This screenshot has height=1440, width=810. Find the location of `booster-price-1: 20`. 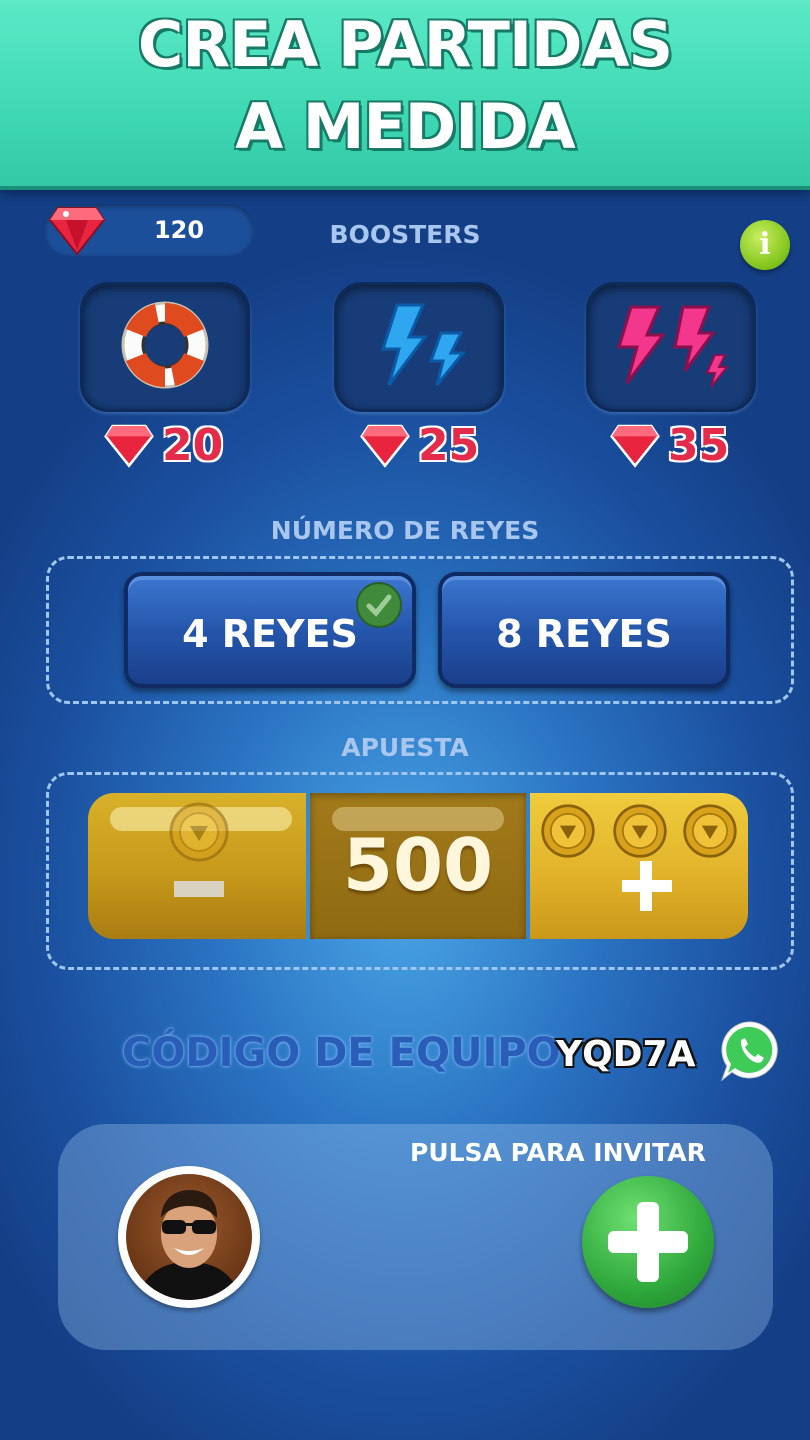

booster-price-1: 20 is located at coordinates (169, 445).